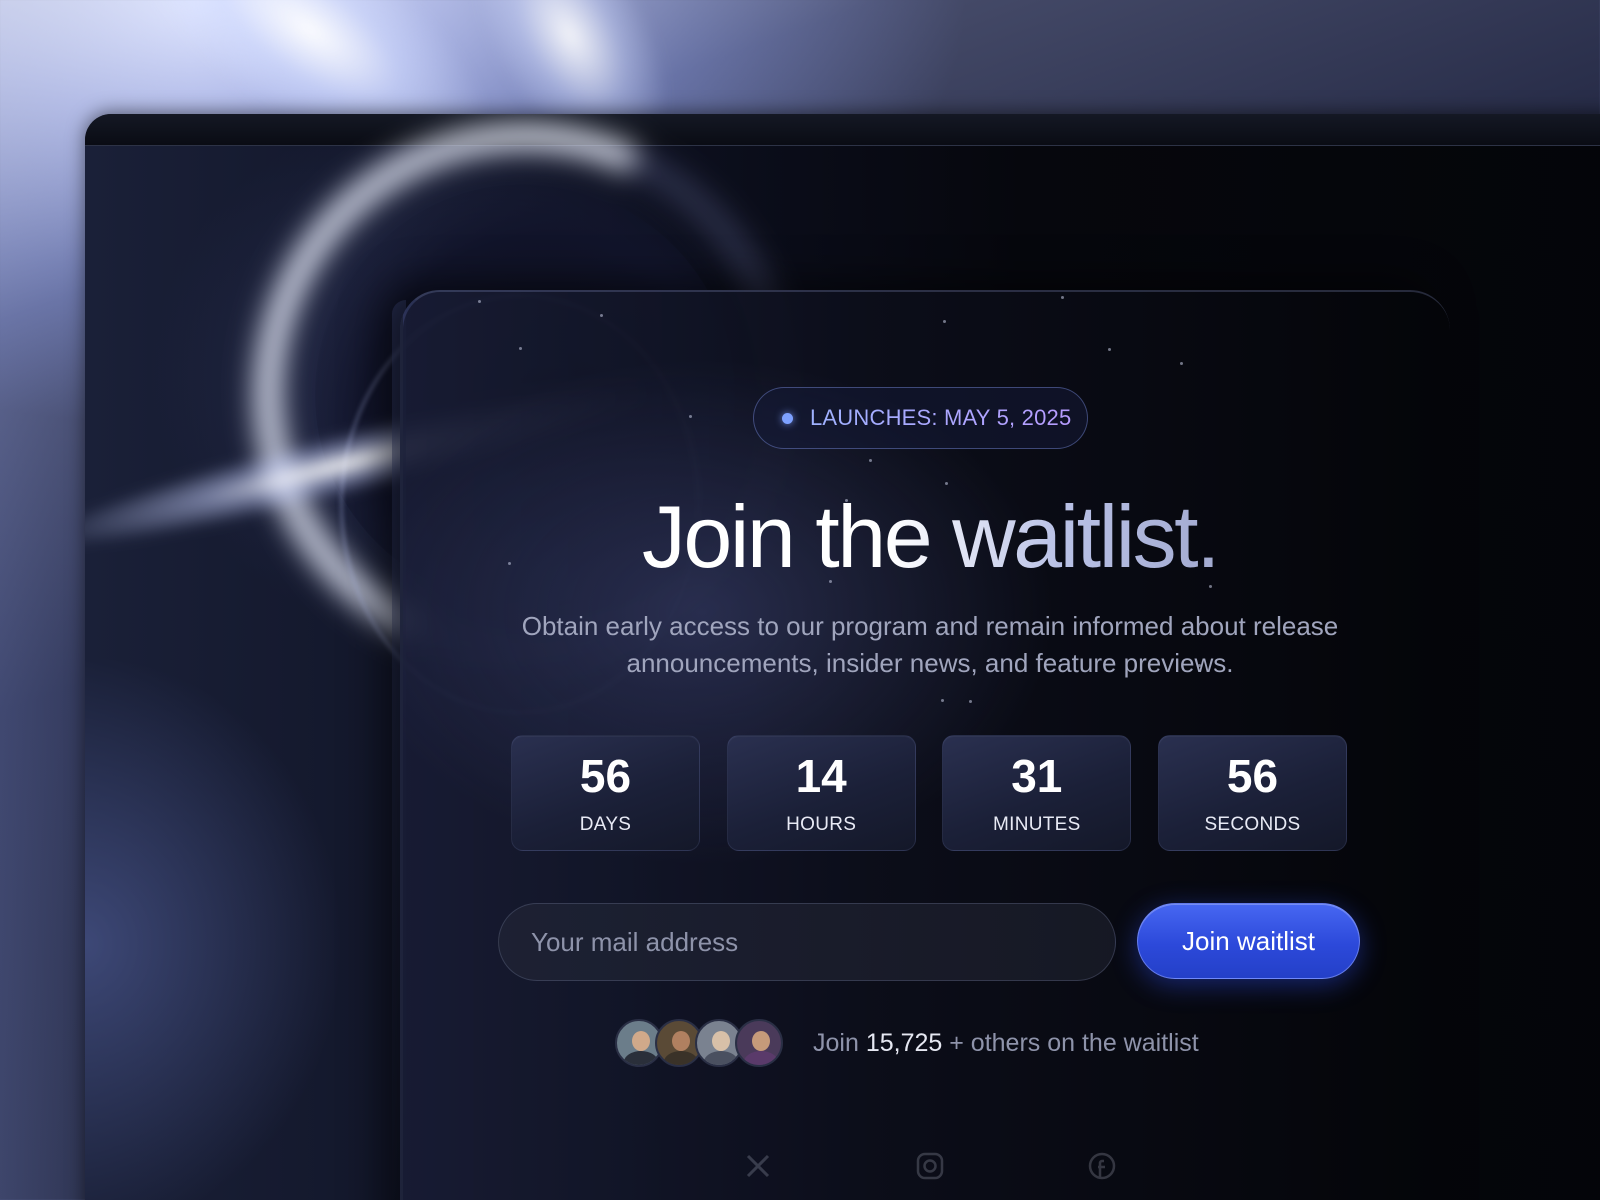 This screenshot has height=1200, width=1600. What do you see at coordinates (842, 130) in the screenshot?
I see `window-titlebar` at bounding box center [842, 130].